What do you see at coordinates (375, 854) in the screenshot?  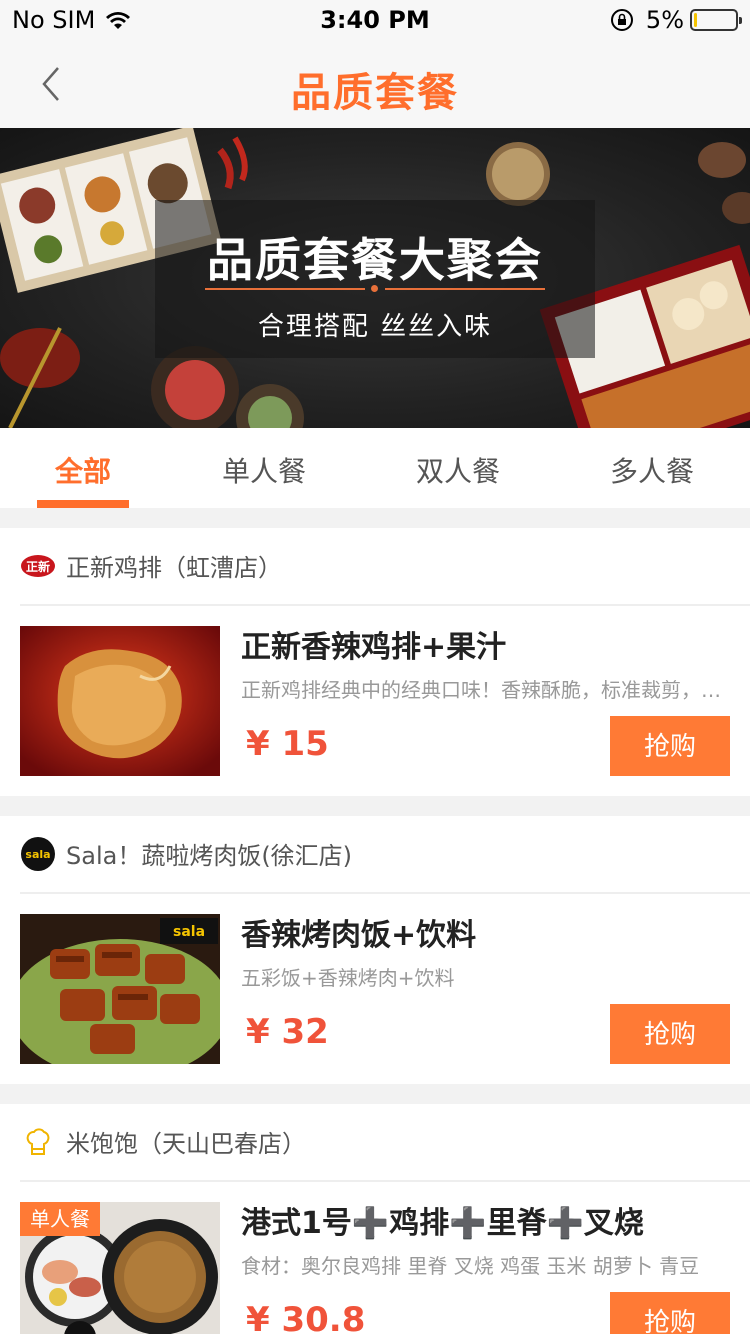 I see `store-row: sala Sala！蔬啦烤肉饭(徐汇店)` at bounding box center [375, 854].